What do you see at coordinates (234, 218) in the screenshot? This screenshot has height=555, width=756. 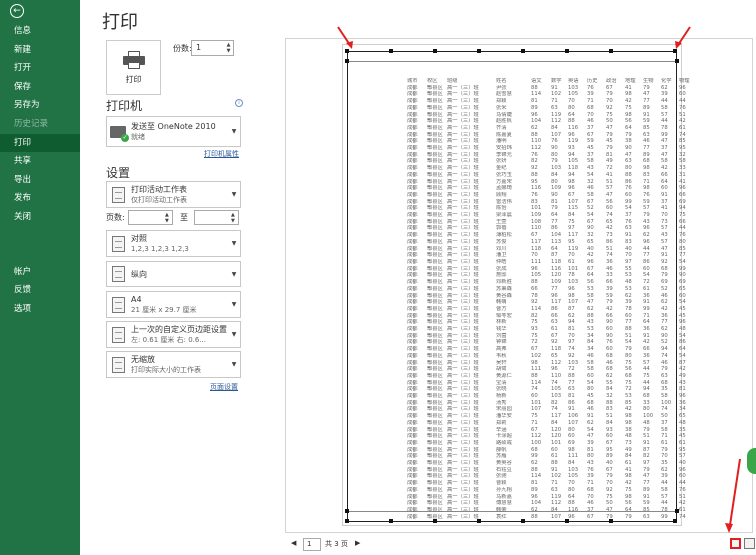 I see `pages-to-spinner: ▲ ▼` at bounding box center [234, 218].